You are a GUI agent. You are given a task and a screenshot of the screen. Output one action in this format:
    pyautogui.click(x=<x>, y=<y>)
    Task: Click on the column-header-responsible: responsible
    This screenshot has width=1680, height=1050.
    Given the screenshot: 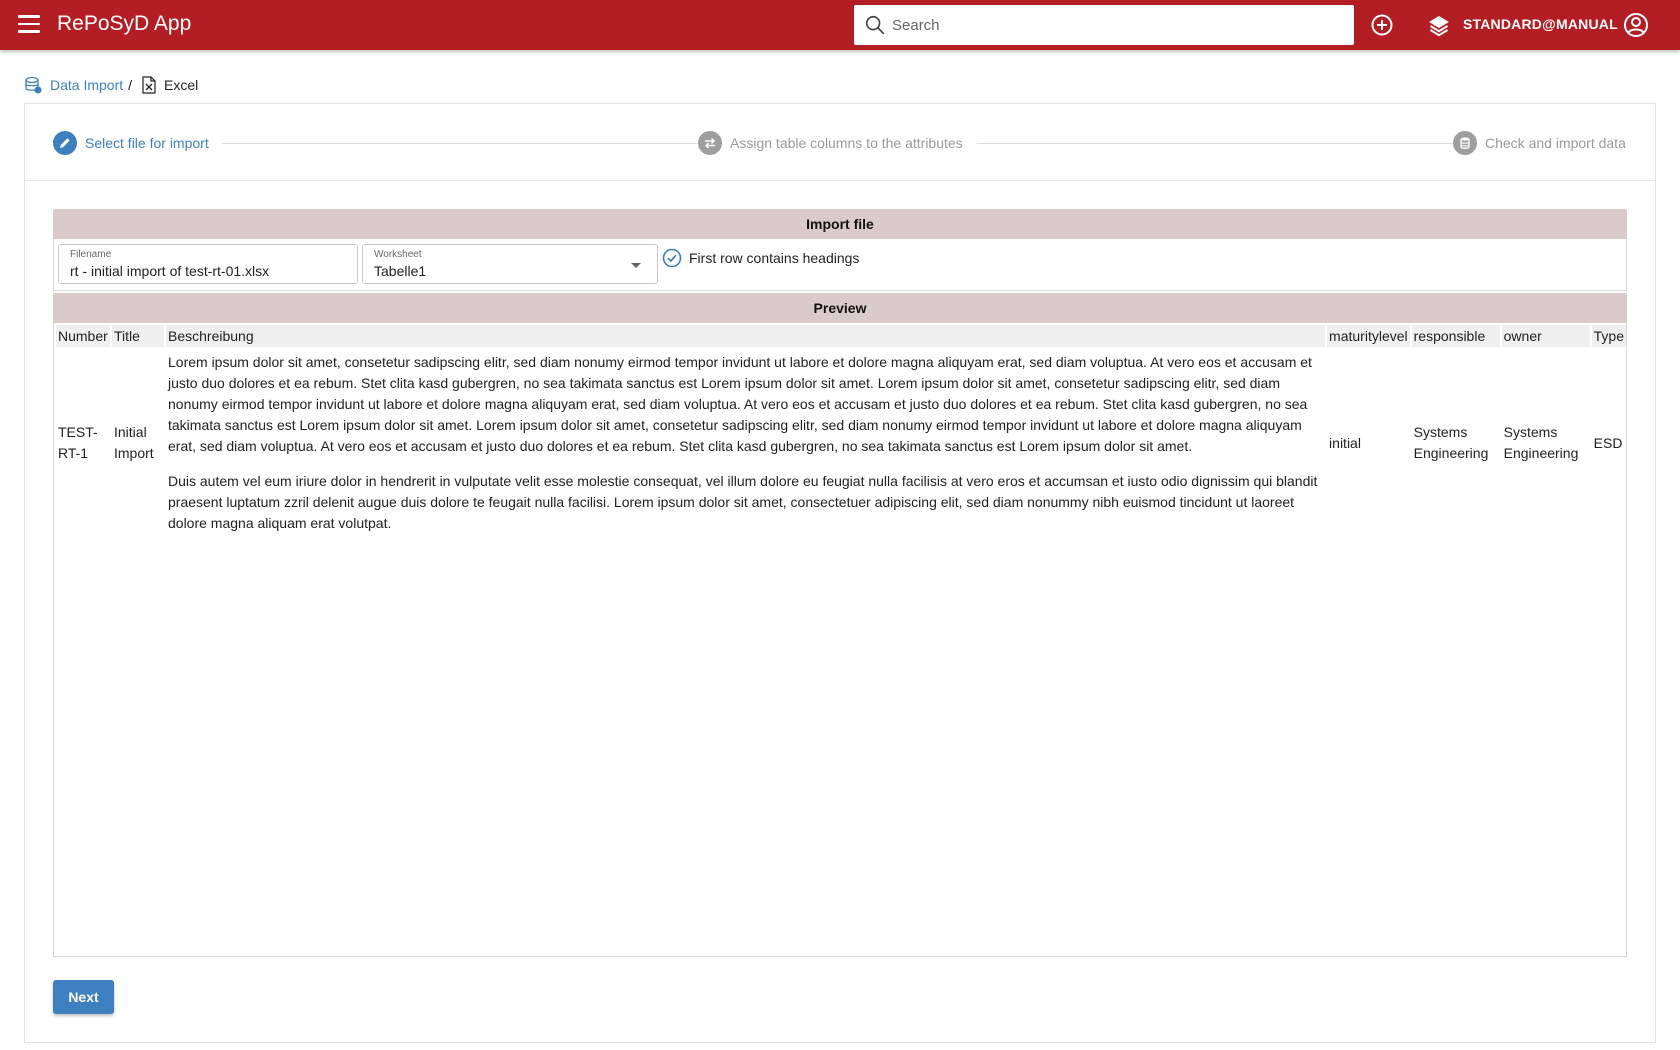 What is the action you would take?
    pyautogui.click(x=1455, y=336)
    